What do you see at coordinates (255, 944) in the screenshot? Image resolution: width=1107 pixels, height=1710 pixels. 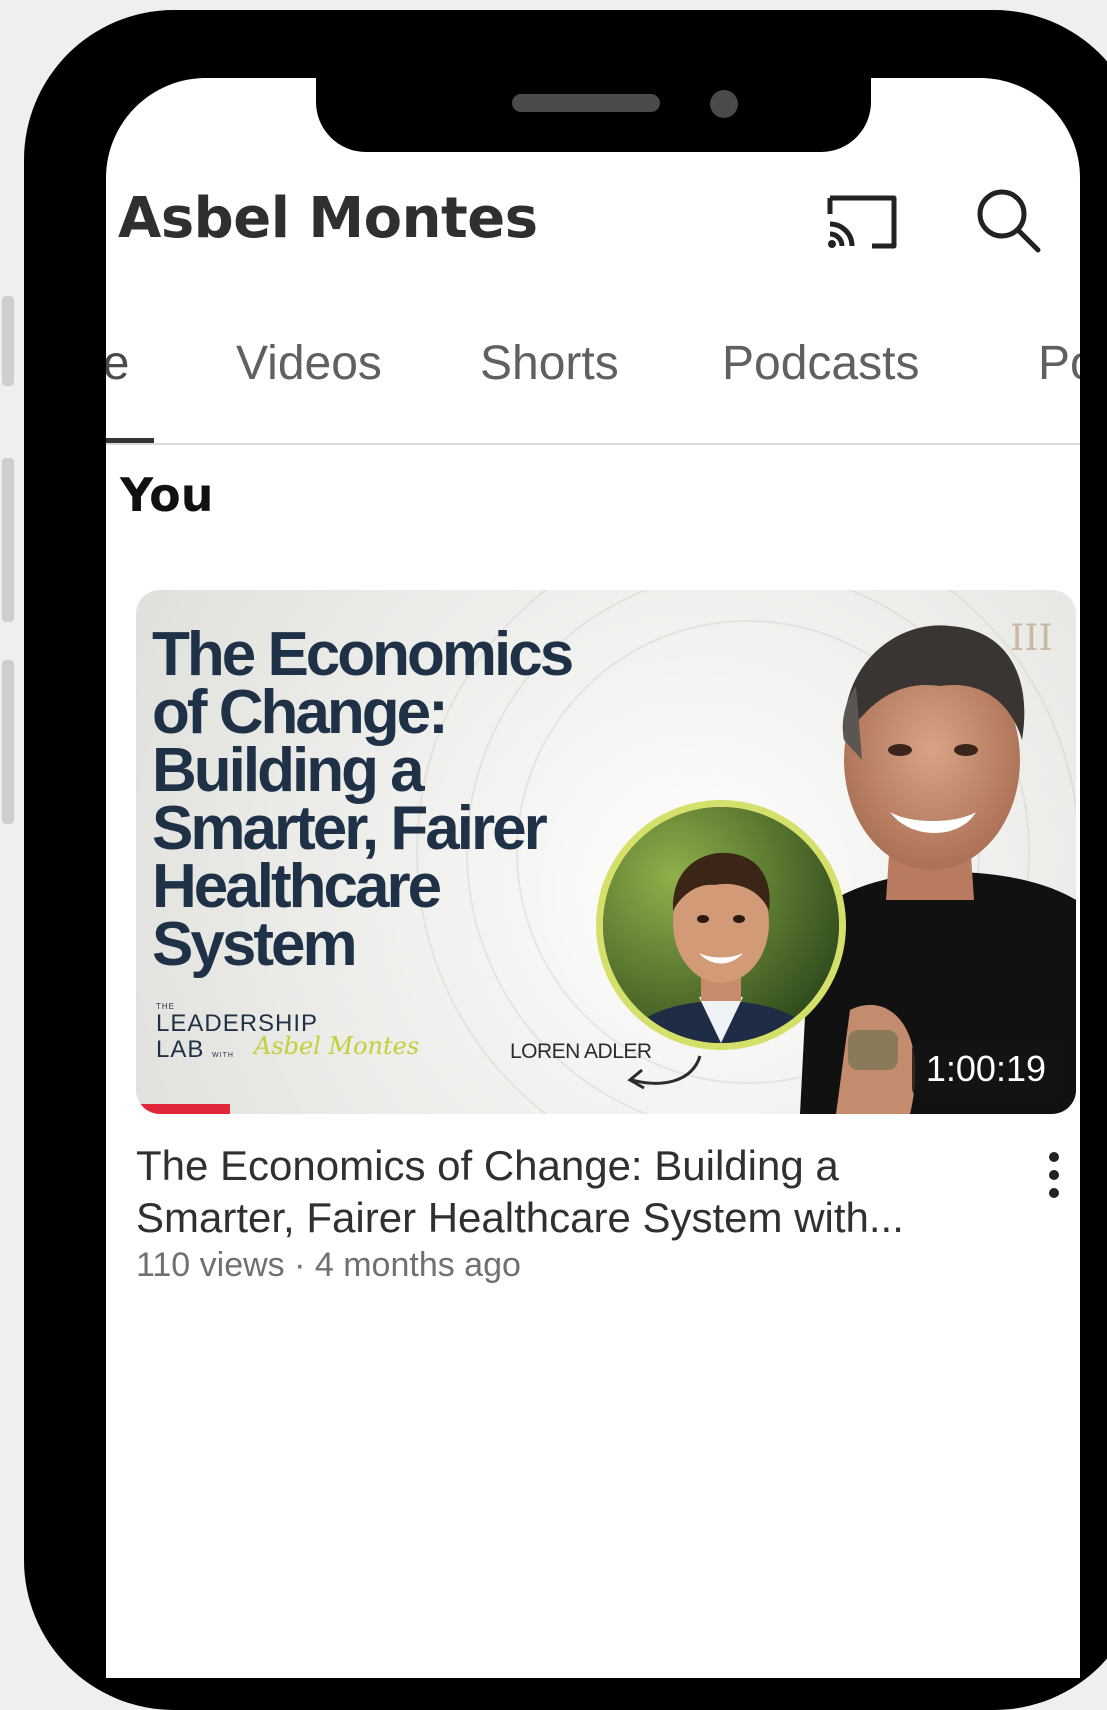 I see `thumbnail-title-line: System` at bounding box center [255, 944].